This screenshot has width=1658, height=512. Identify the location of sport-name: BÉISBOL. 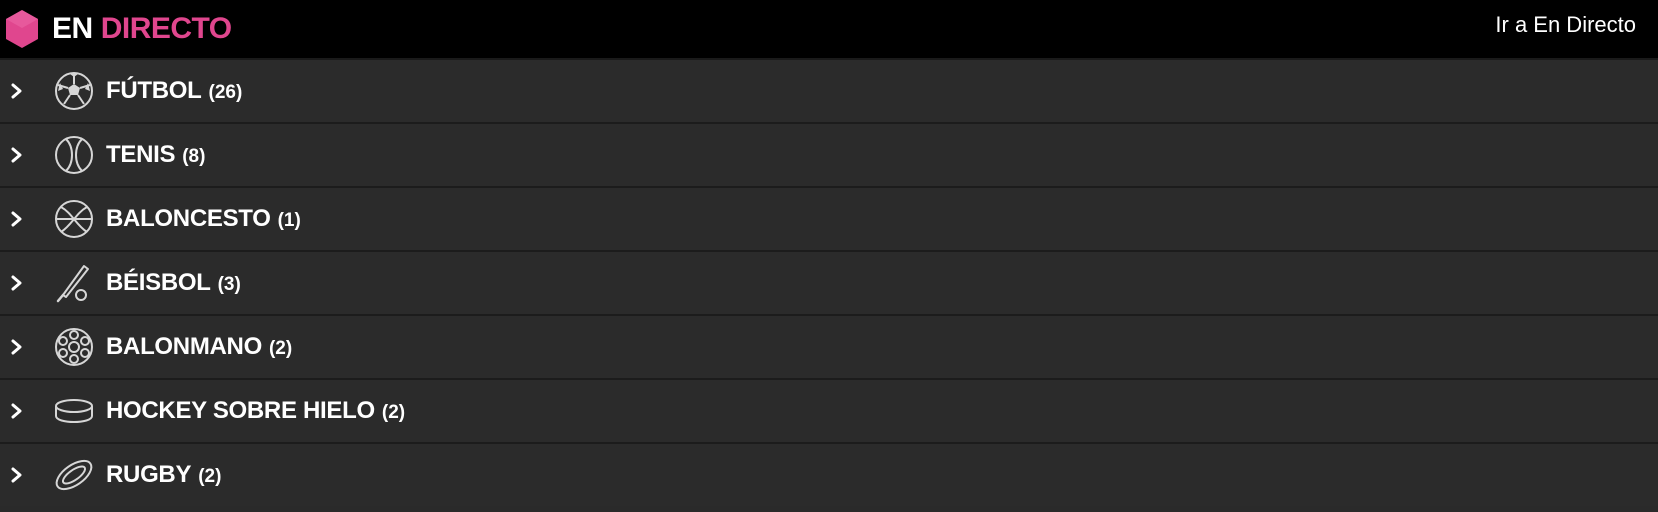
(158, 282).